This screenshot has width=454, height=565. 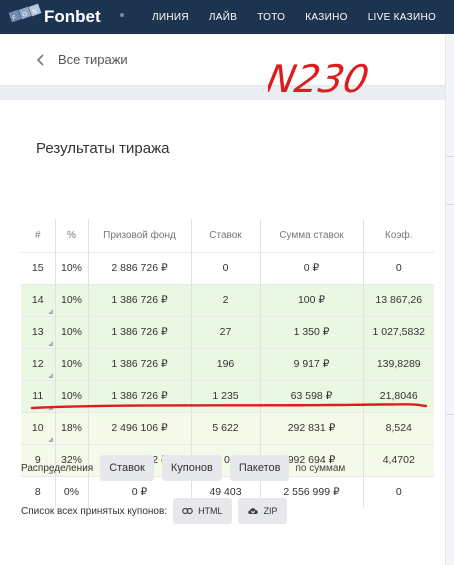 I want to click on coupons-label: Список всех принятых купонов:, so click(x=94, y=511).